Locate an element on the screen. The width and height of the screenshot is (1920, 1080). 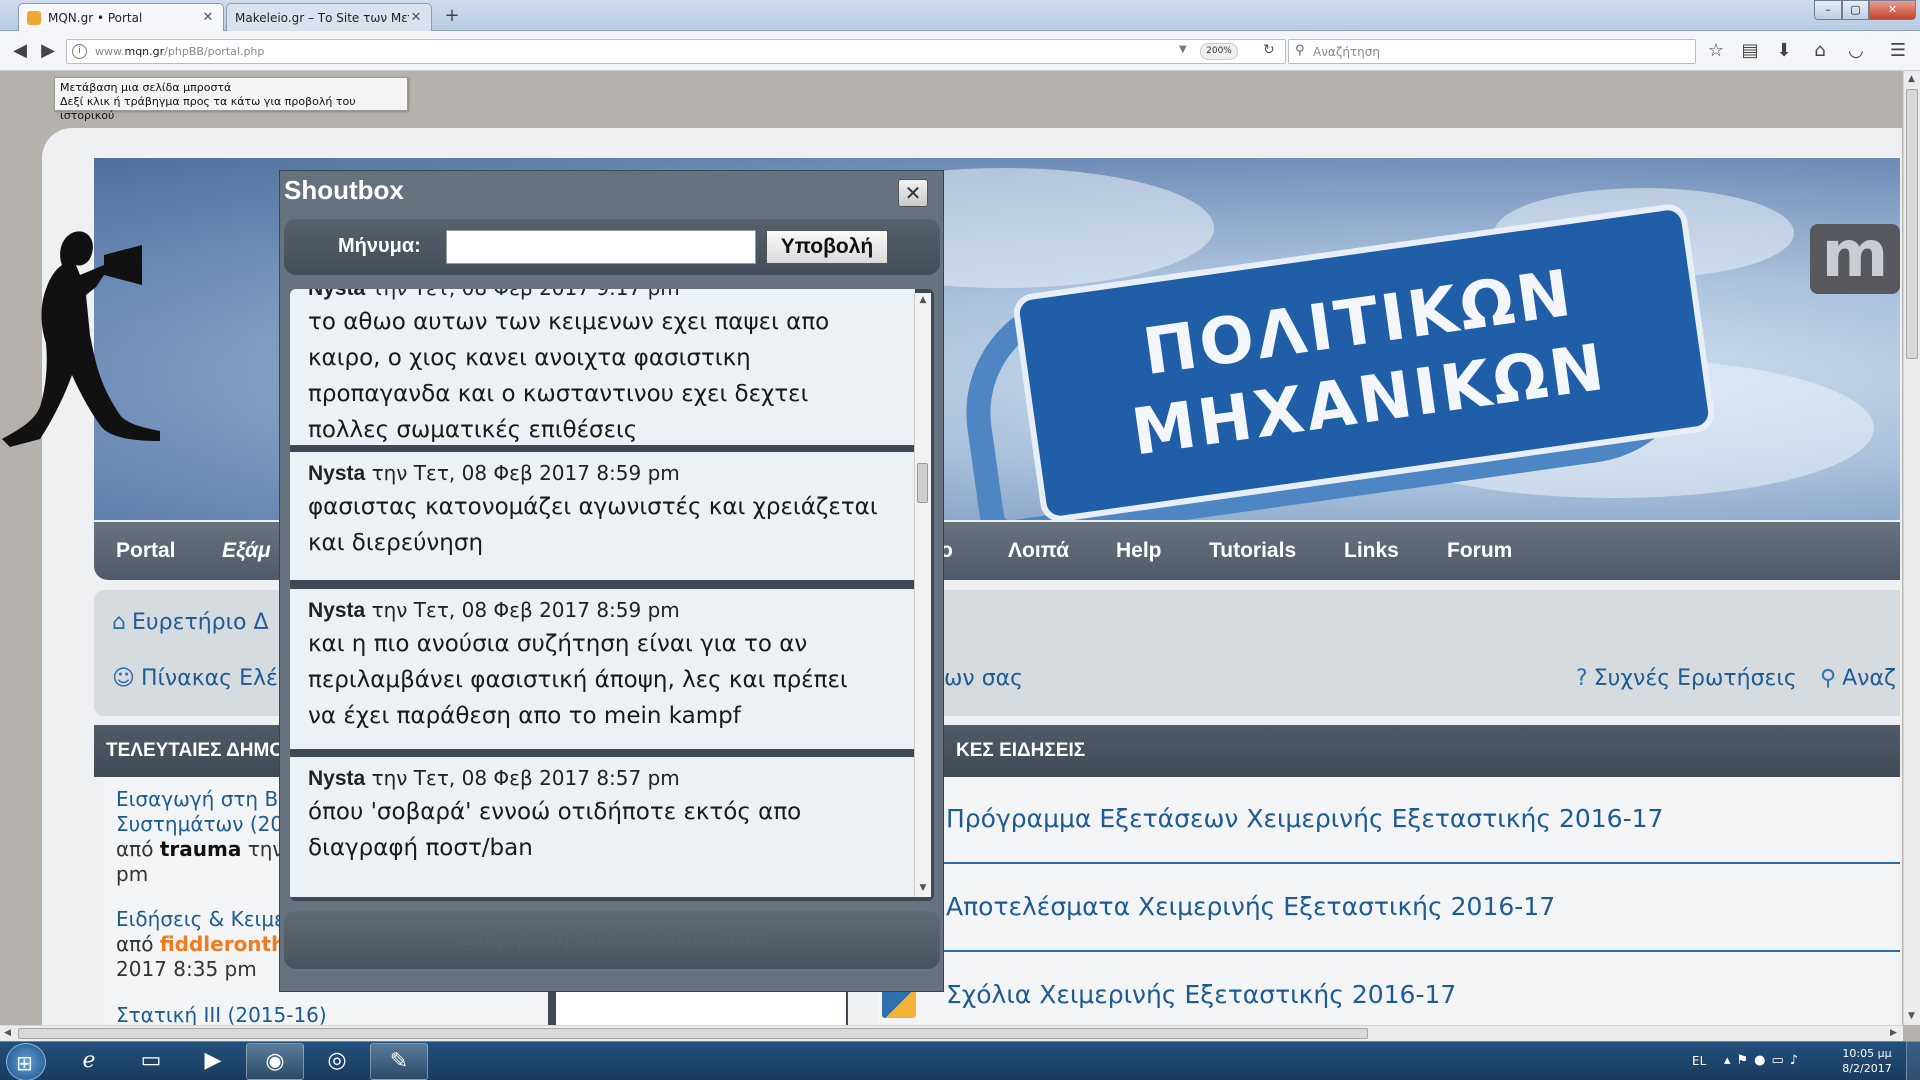
nav-misc: Λοιπά is located at coordinates (1038, 551).